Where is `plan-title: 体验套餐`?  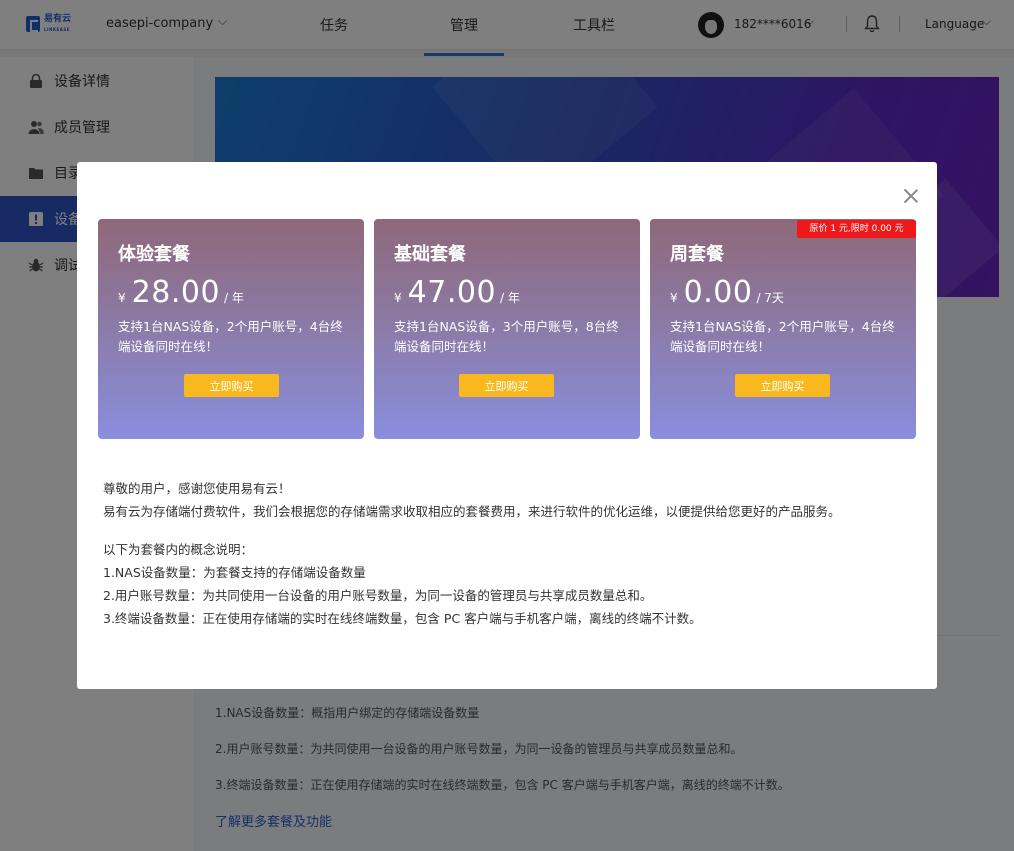 plan-title: 体验套餐 is located at coordinates (154, 254).